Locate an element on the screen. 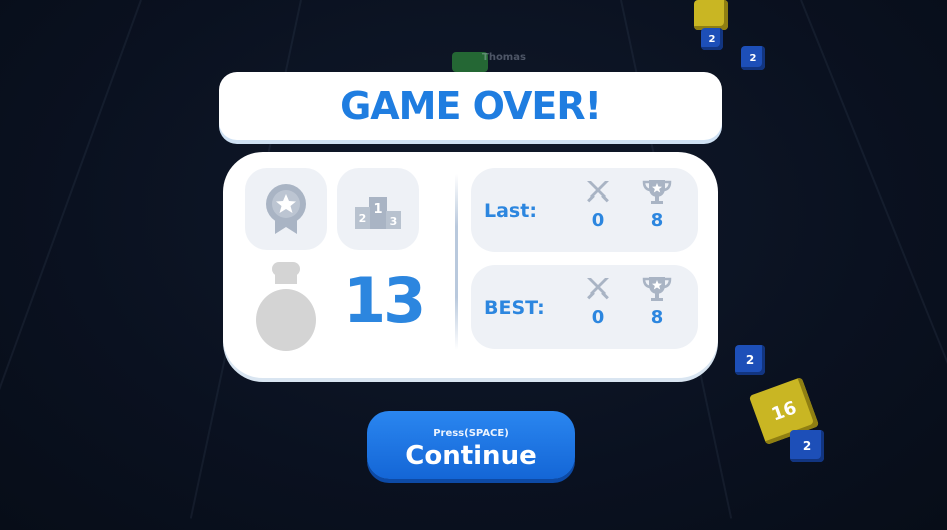  game-over-title: GAME OVER! is located at coordinates (471, 106).